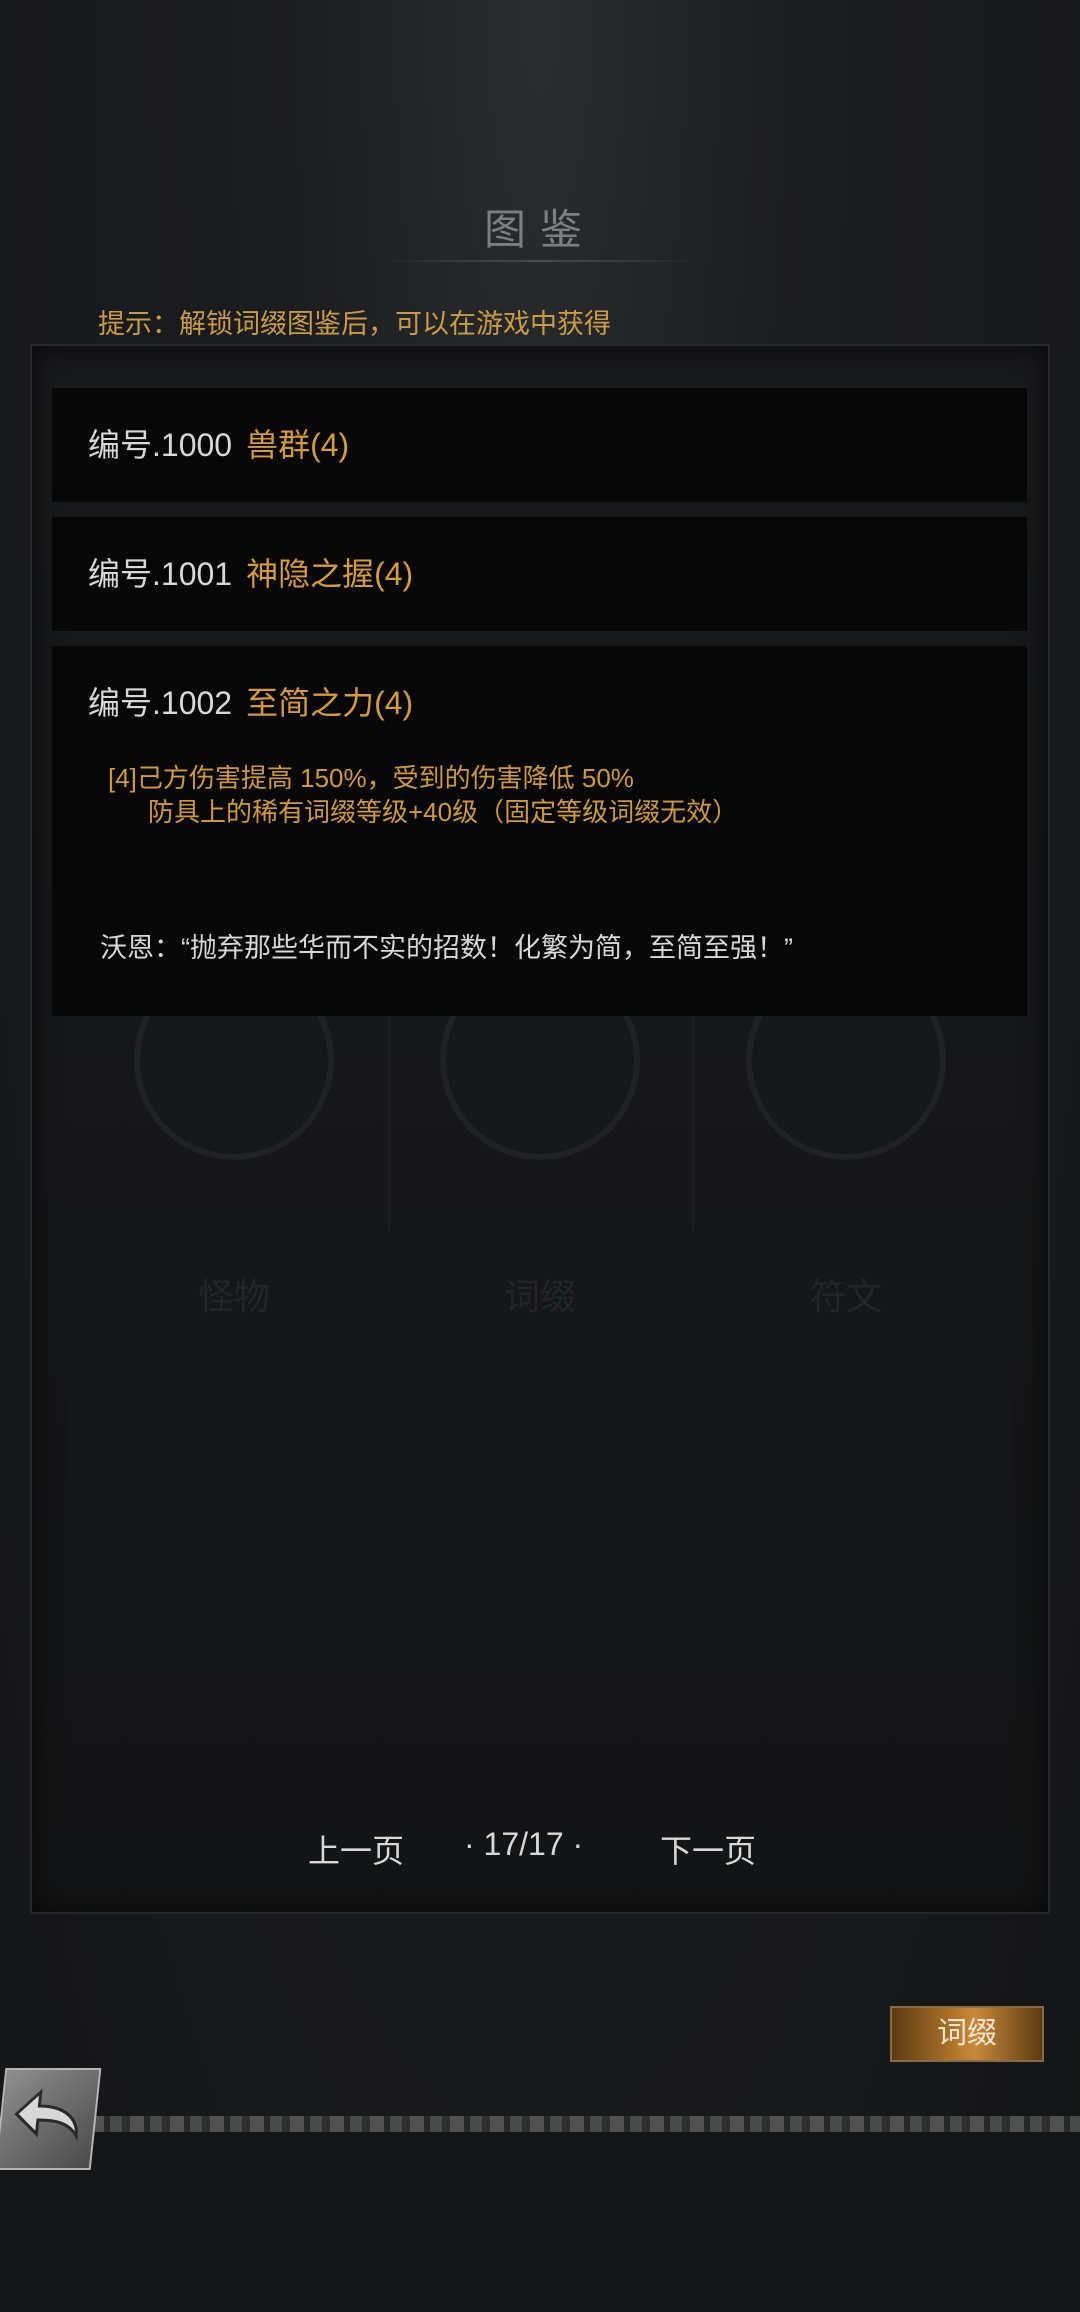 The image size is (1080, 2312). What do you see at coordinates (708, 1849) in the screenshot?
I see `next-page-button: 下一页` at bounding box center [708, 1849].